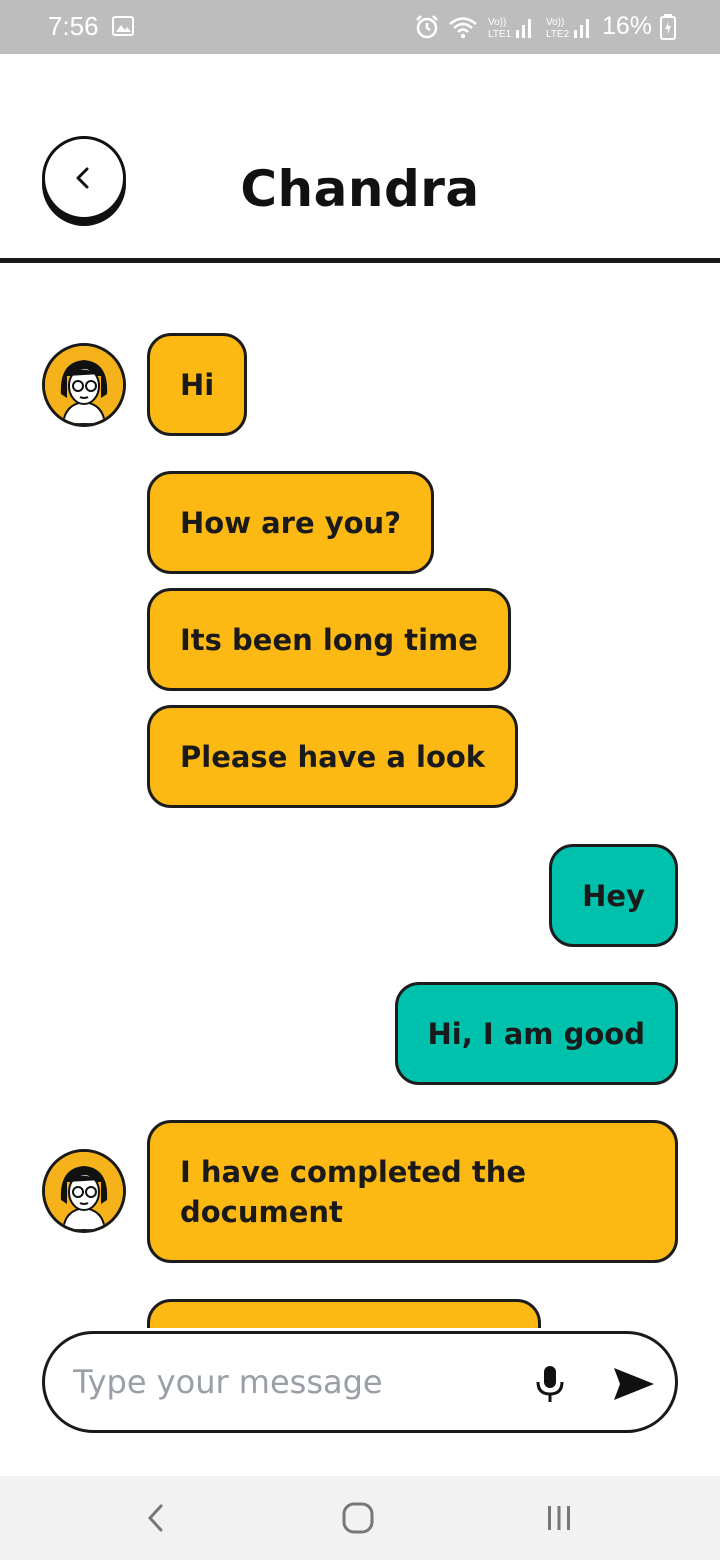 The width and height of the screenshot is (720, 1560). What do you see at coordinates (293, 1382) in the screenshot?
I see `message-input` at bounding box center [293, 1382].